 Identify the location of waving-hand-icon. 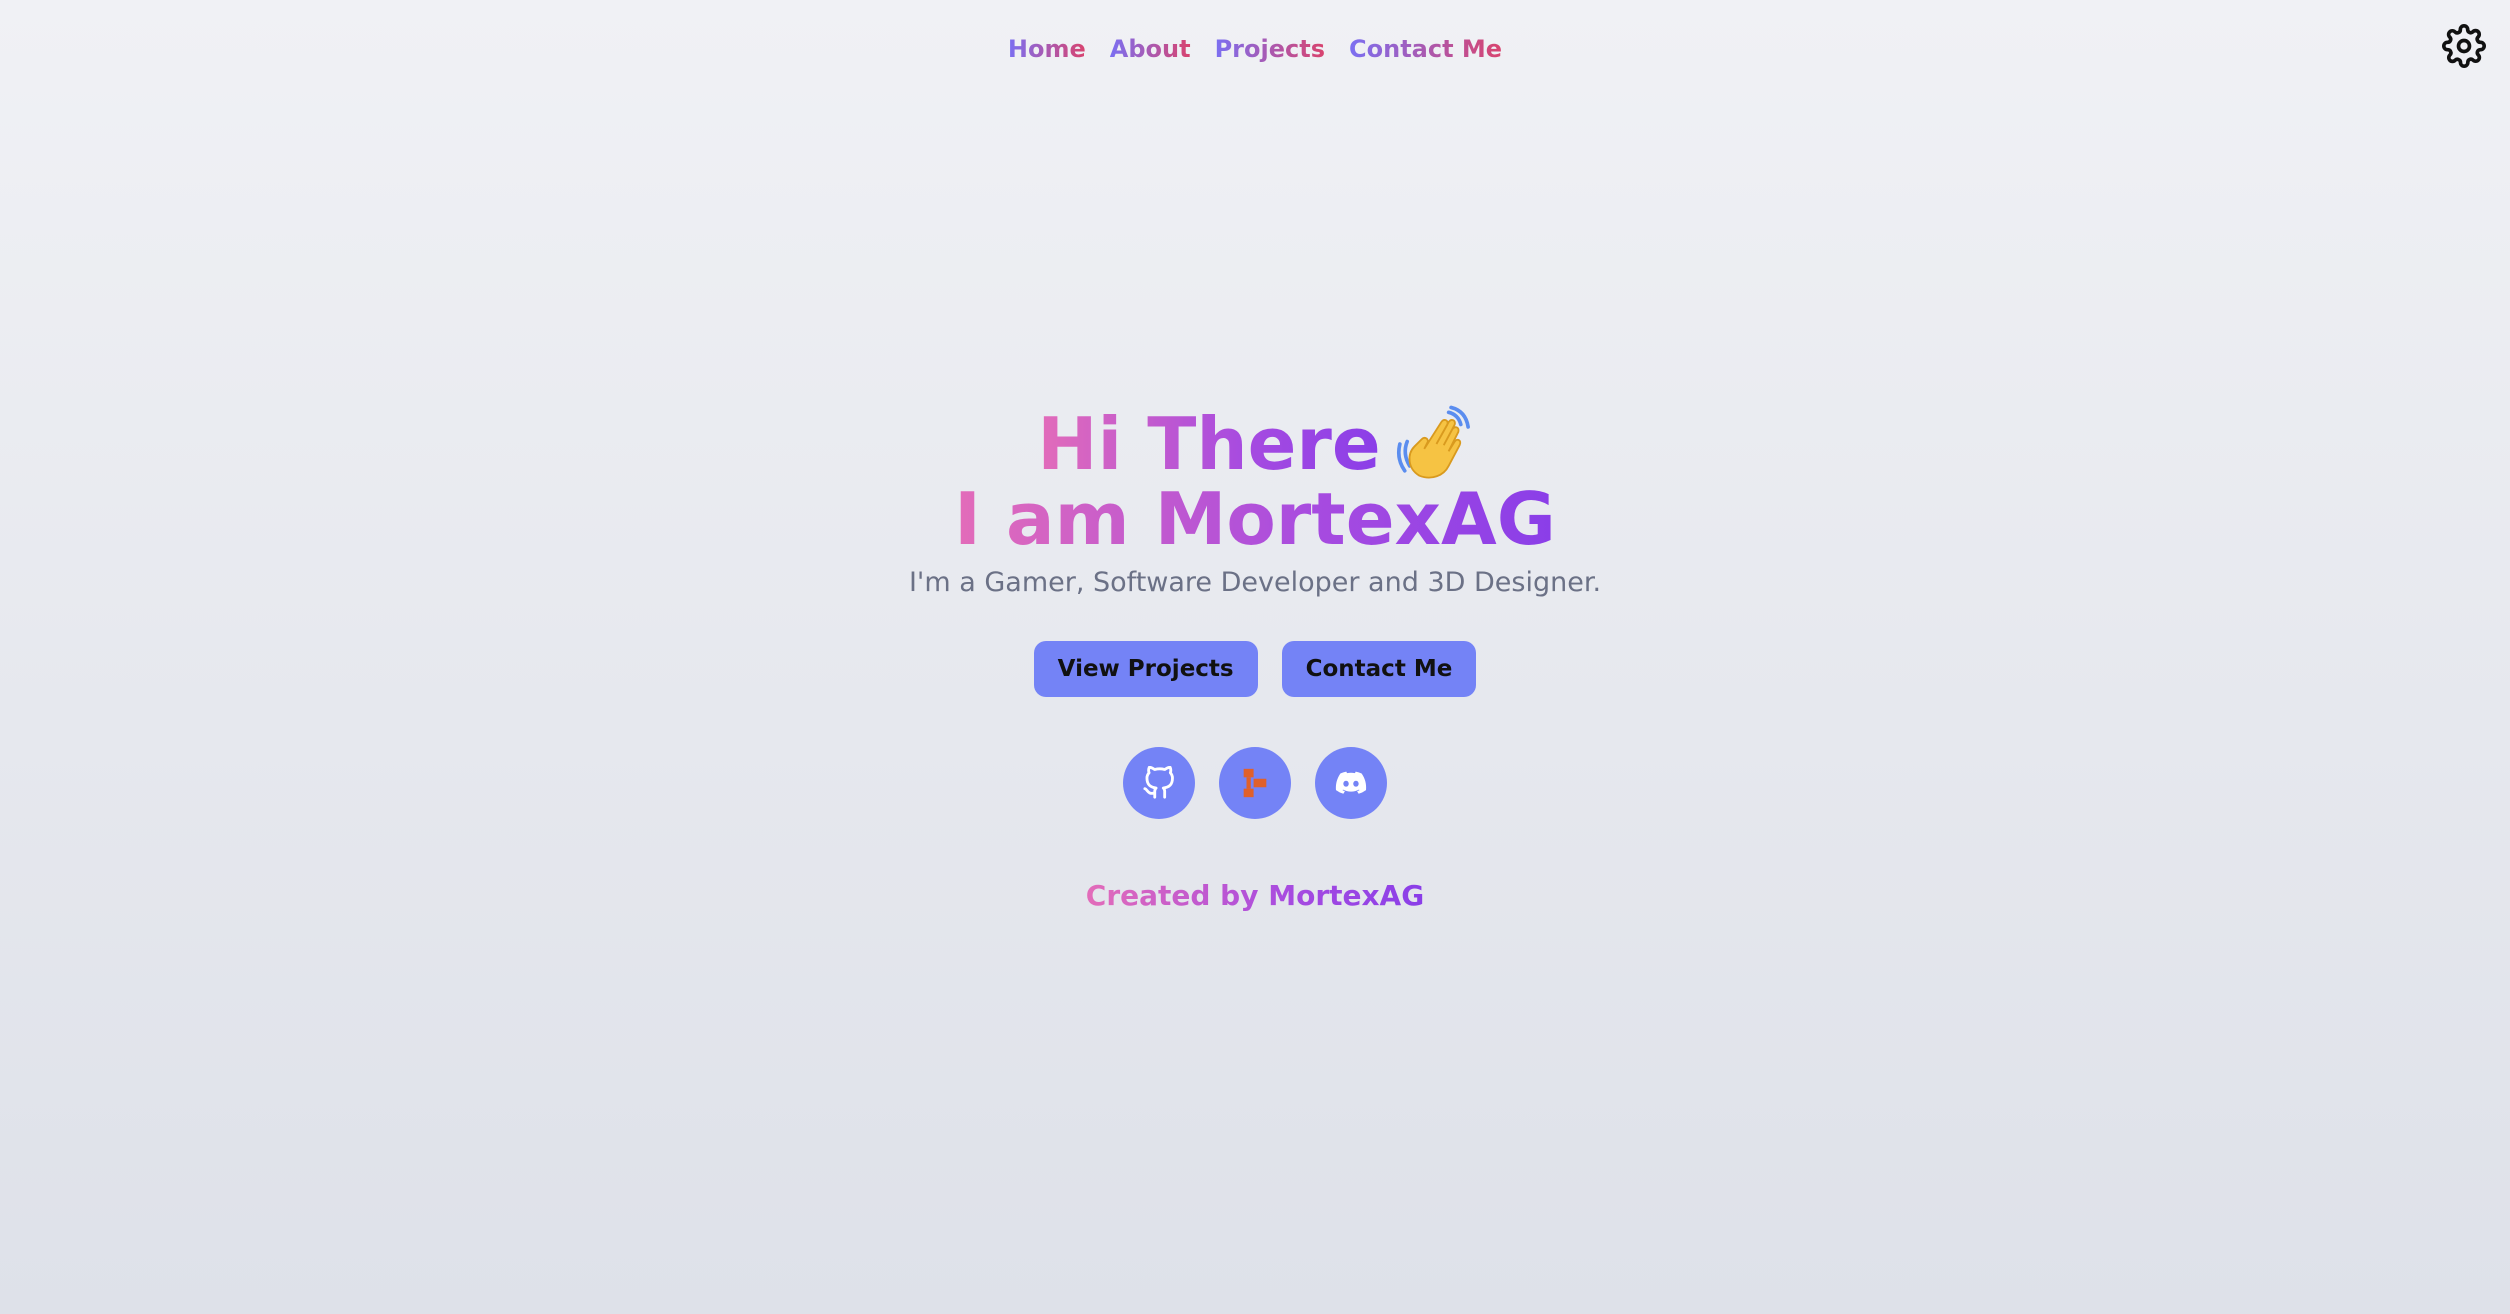
(1434, 444).